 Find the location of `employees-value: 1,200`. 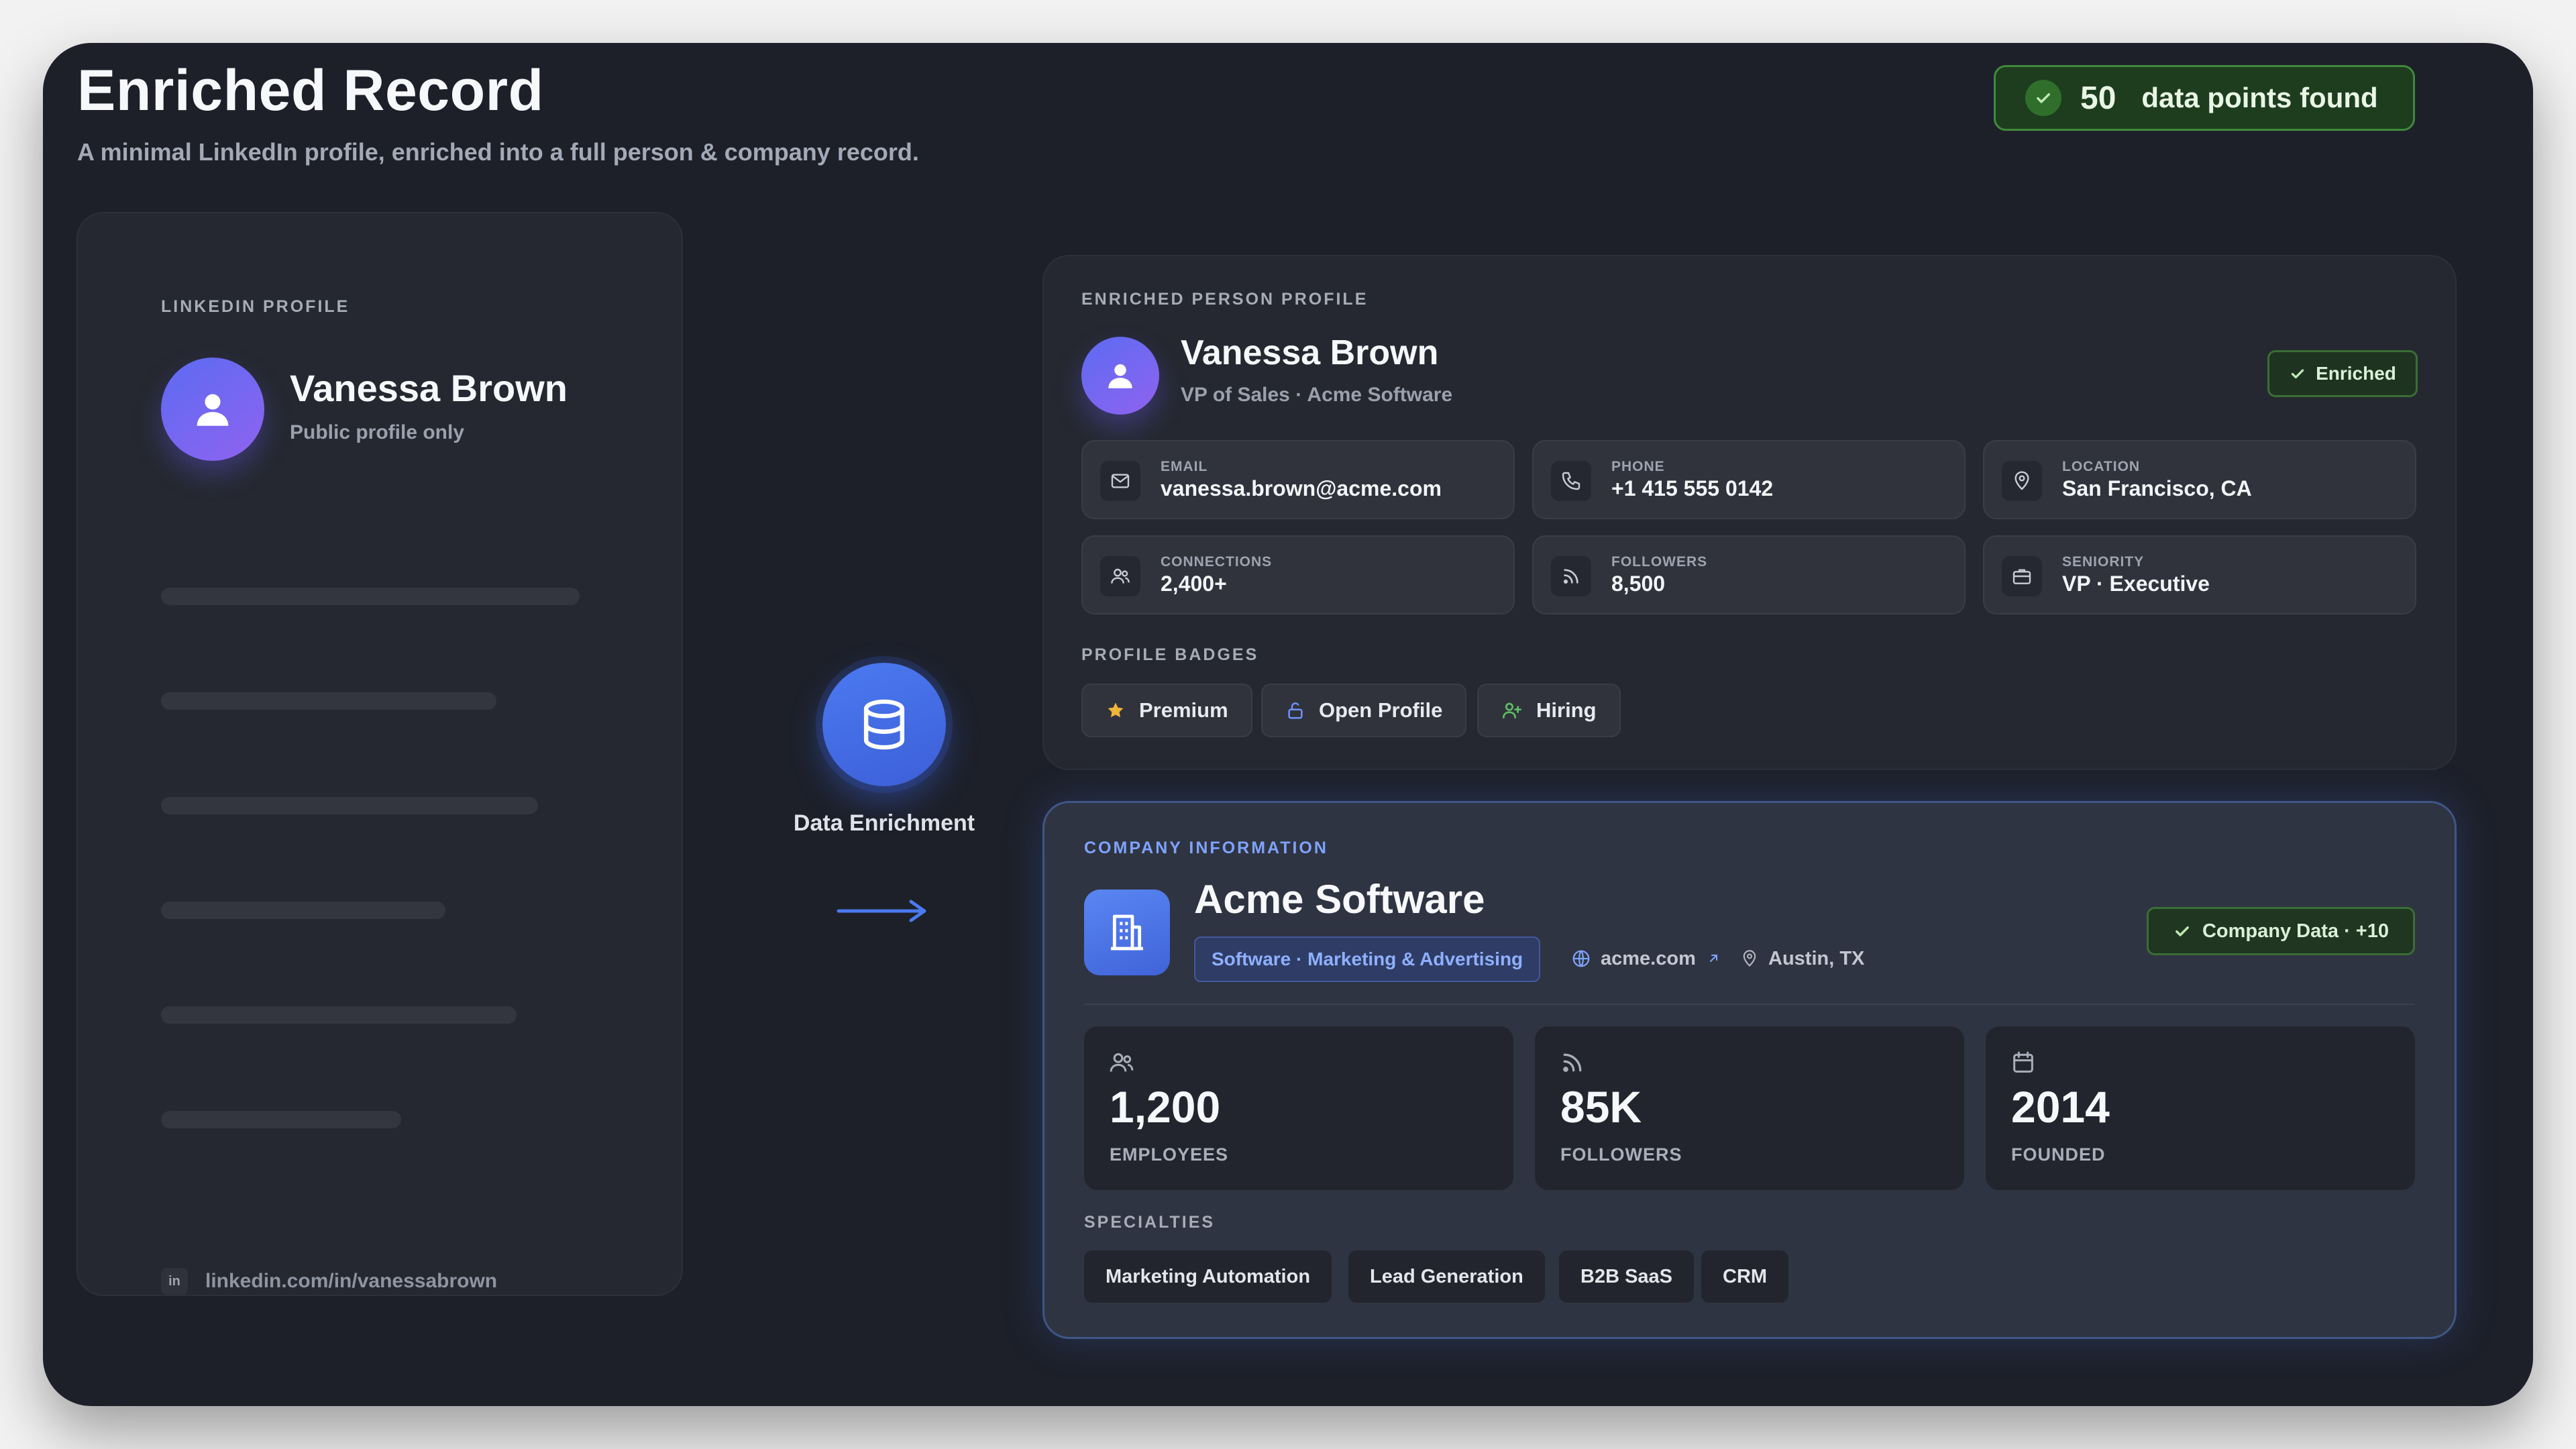

employees-value: 1,200 is located at coordinates (1165, 1107).